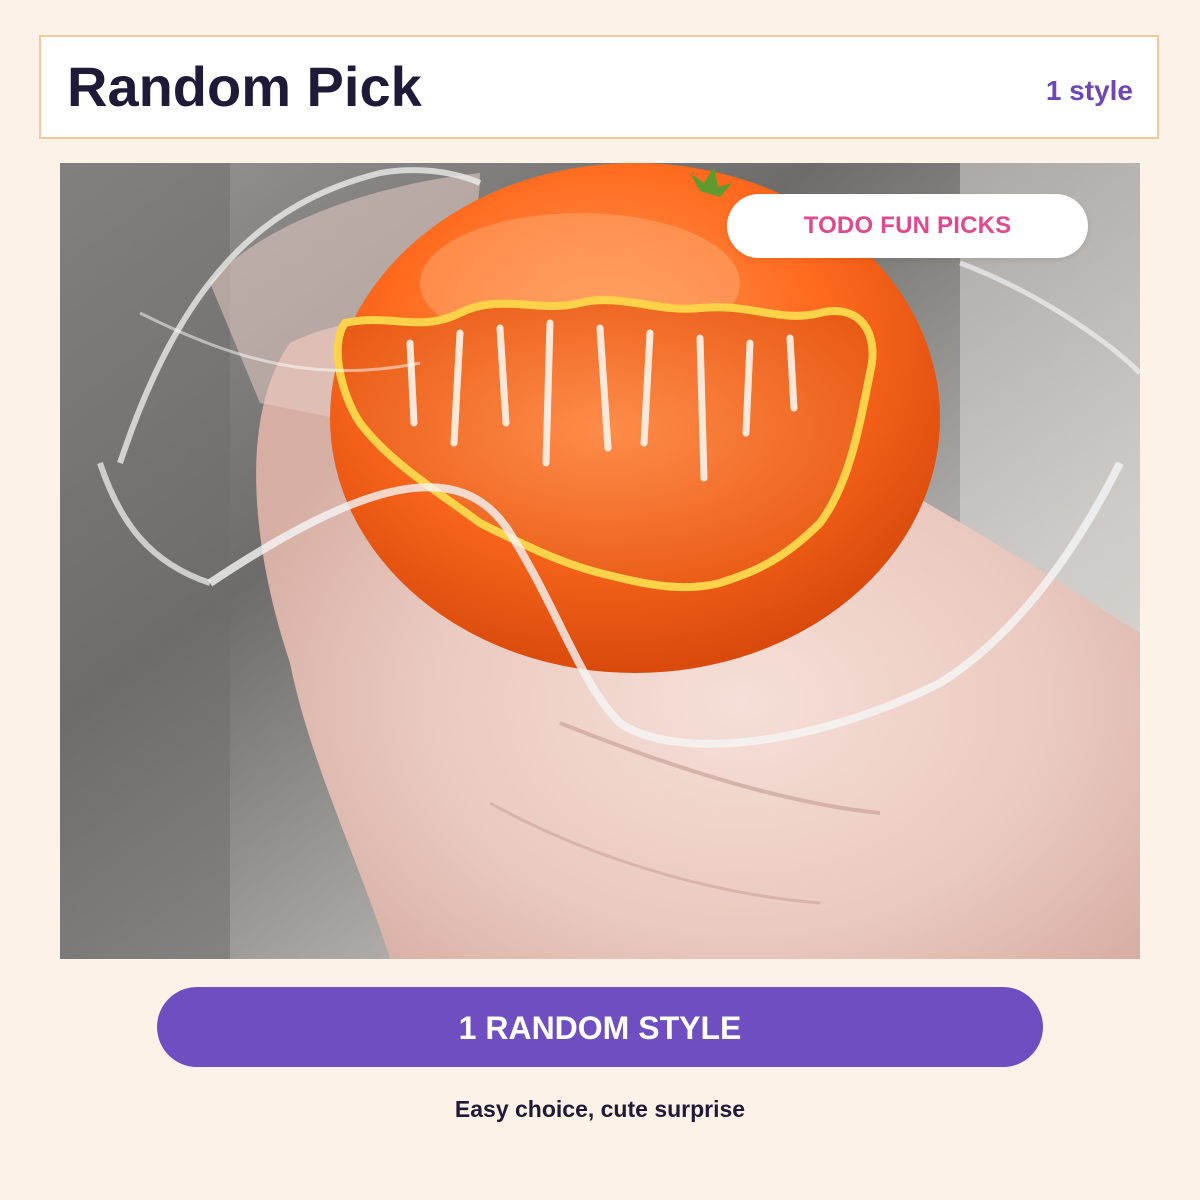  I want to click on style-count-label: 1 style, so click(1089, 90).